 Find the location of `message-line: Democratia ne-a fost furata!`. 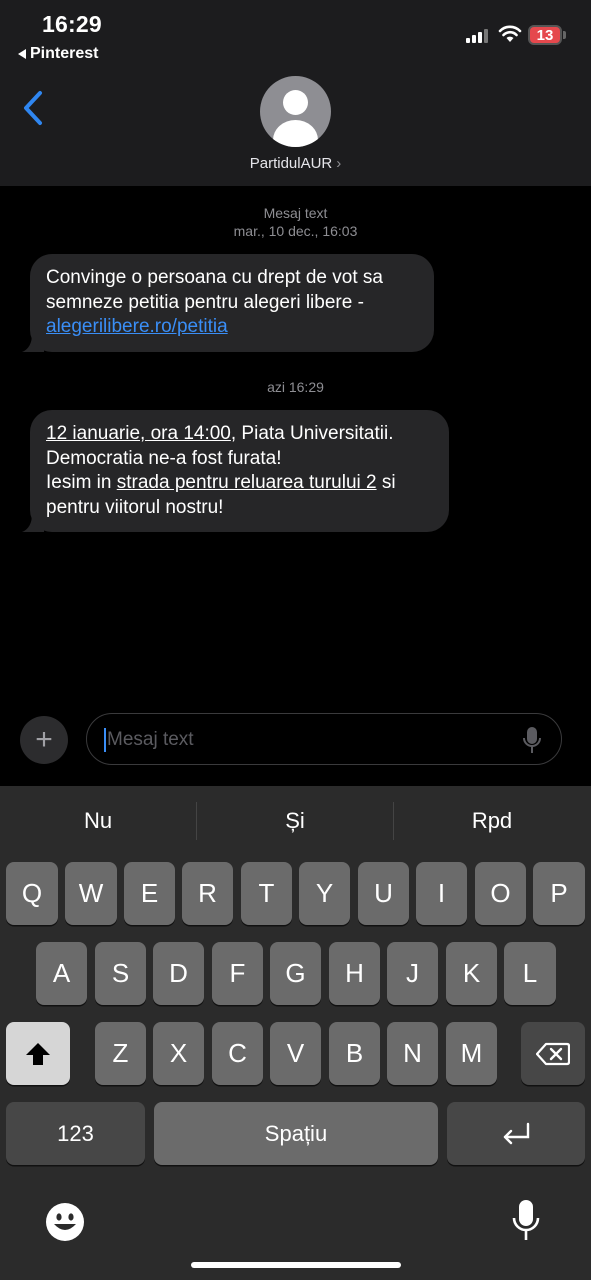

message-line: Democratia ne-a fost furata! is located at coordinates (164, 458).